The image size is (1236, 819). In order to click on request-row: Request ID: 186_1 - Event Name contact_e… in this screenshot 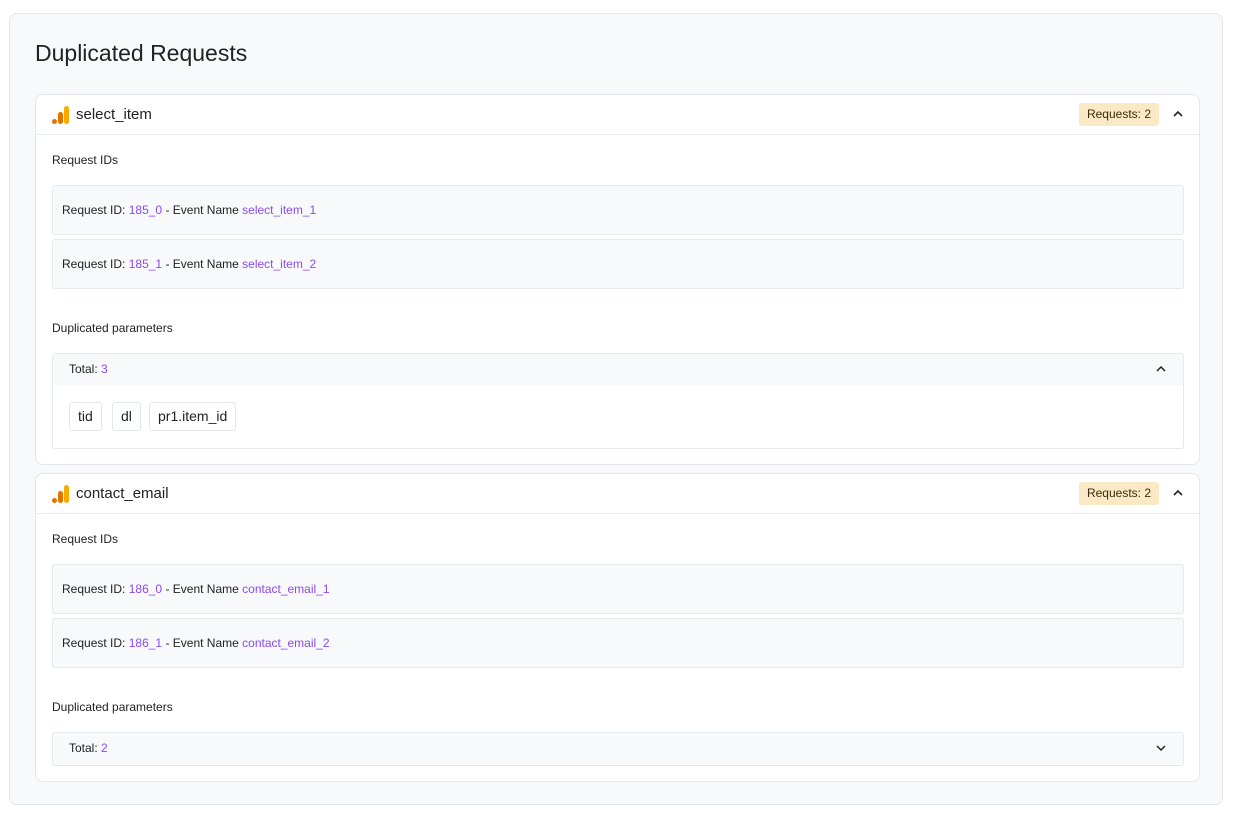, I will do `click(618, 643)`.